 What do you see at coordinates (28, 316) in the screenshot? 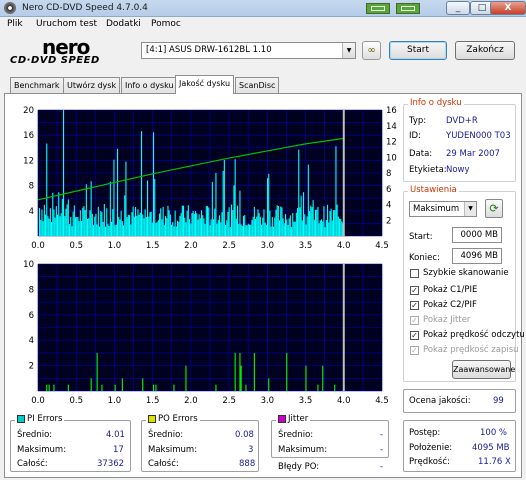
I see `y-axis-left: 10 8 6 4 2` at bounding box center [28, 316].